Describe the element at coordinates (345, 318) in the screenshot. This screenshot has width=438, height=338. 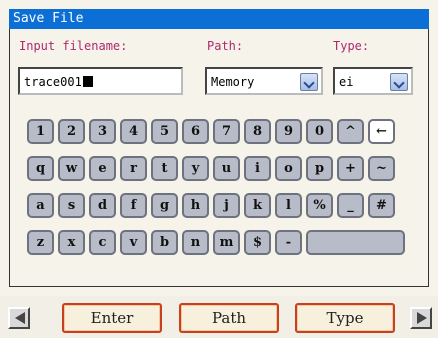
I see `type-button: Type` at that location.